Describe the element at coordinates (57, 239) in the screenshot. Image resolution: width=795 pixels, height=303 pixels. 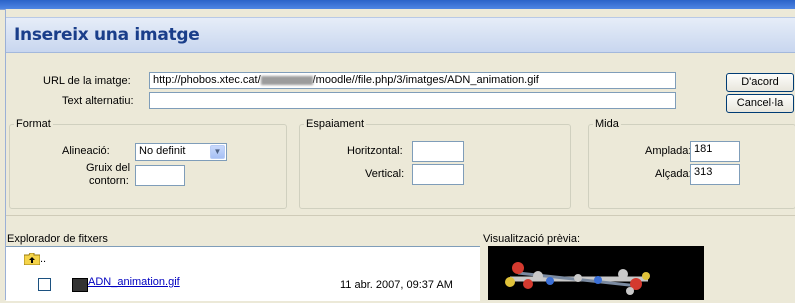
I see `explorer-title: Explorador de fitxers` at that location.